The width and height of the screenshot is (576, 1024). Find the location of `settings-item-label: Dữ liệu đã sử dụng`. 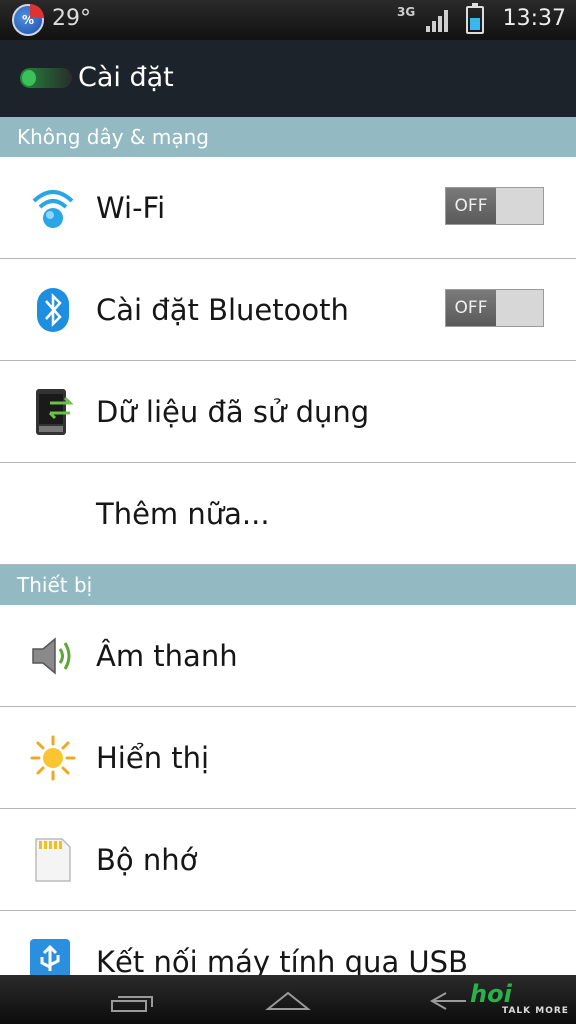

settings-item-label: Dữ liệu đã sử dụng is located at coordinates (233, 412).